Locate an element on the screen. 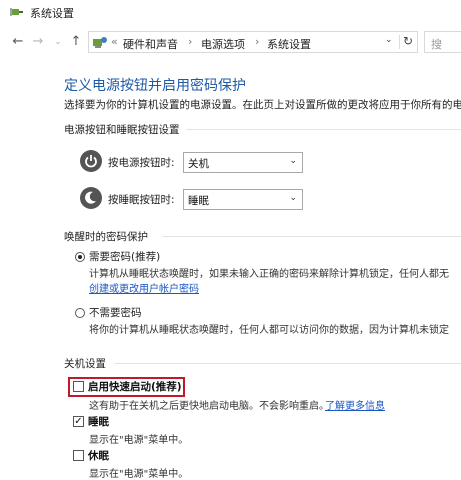 Image resolution: width=461 pixels, height=480 pixels. radio-selected-dot is located at coordinates (80, 257).